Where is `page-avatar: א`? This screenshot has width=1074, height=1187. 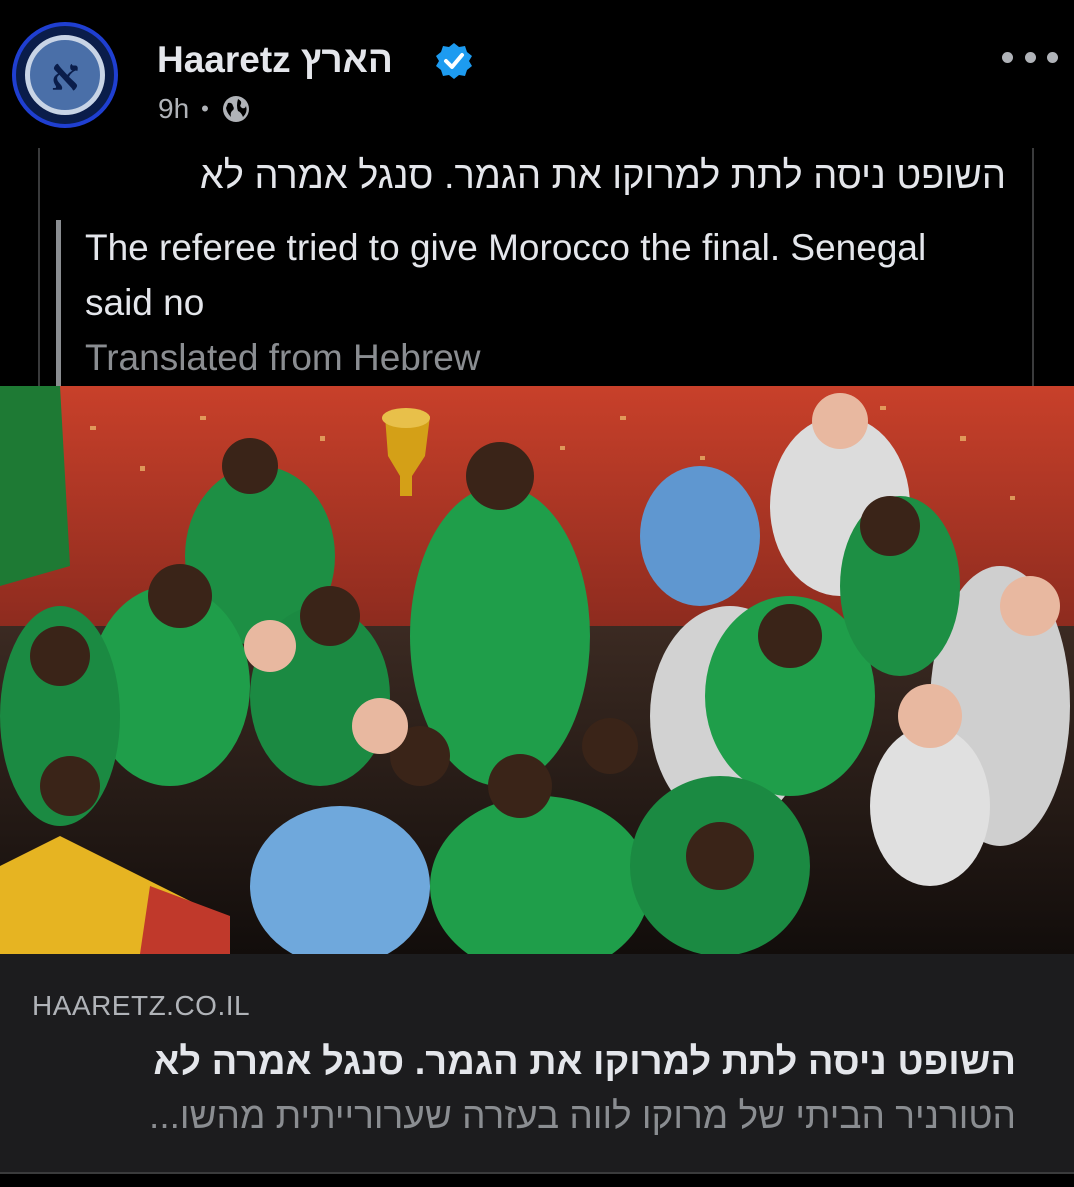
page-avatar: א is located at coordinates (65, 75).